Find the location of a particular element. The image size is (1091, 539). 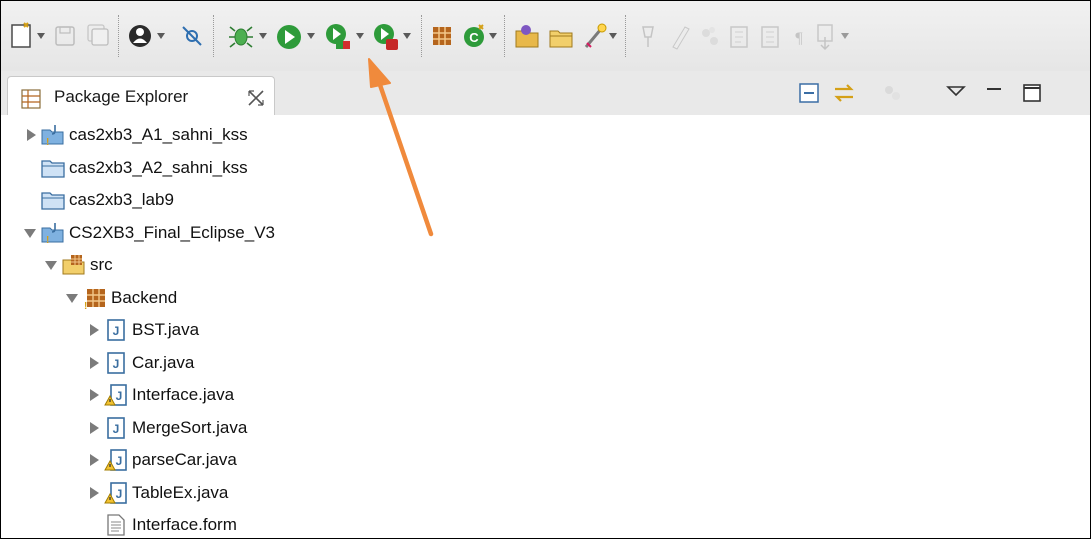

annotation-arrow is located at coordinates (401, 147).